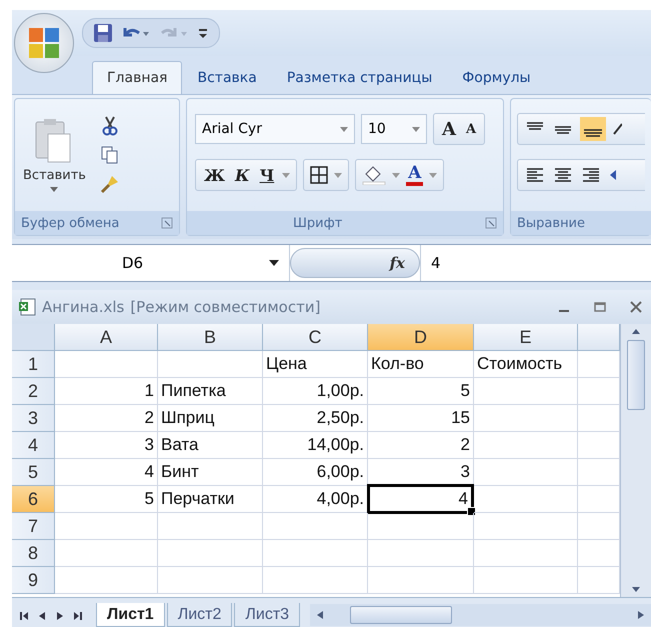 This screenshot has width=651, height=627. What do you see at coordinates (563, 175) in the screenshot?
I see `align-center-icon` at bounding box center [563, 175].